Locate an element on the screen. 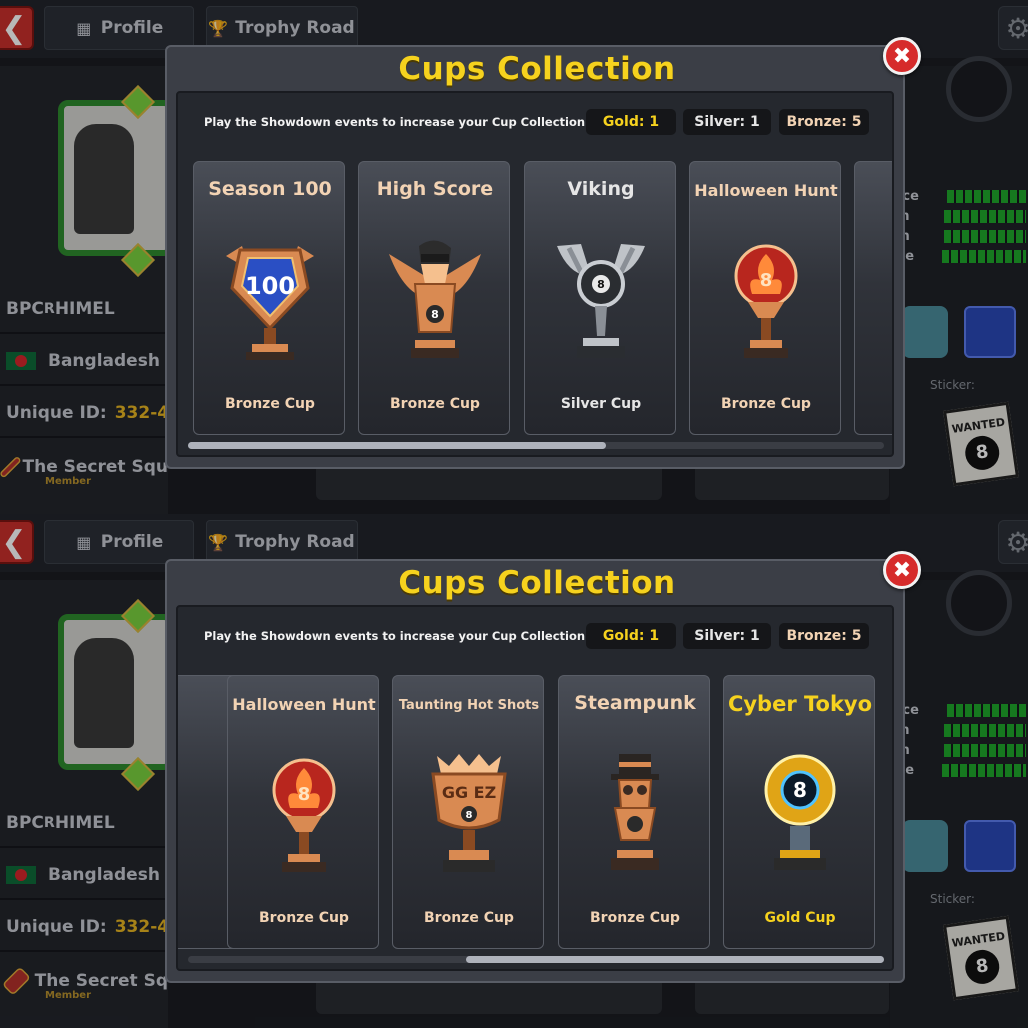  cup-name: Steampunk is located at coordinates (635, 703).